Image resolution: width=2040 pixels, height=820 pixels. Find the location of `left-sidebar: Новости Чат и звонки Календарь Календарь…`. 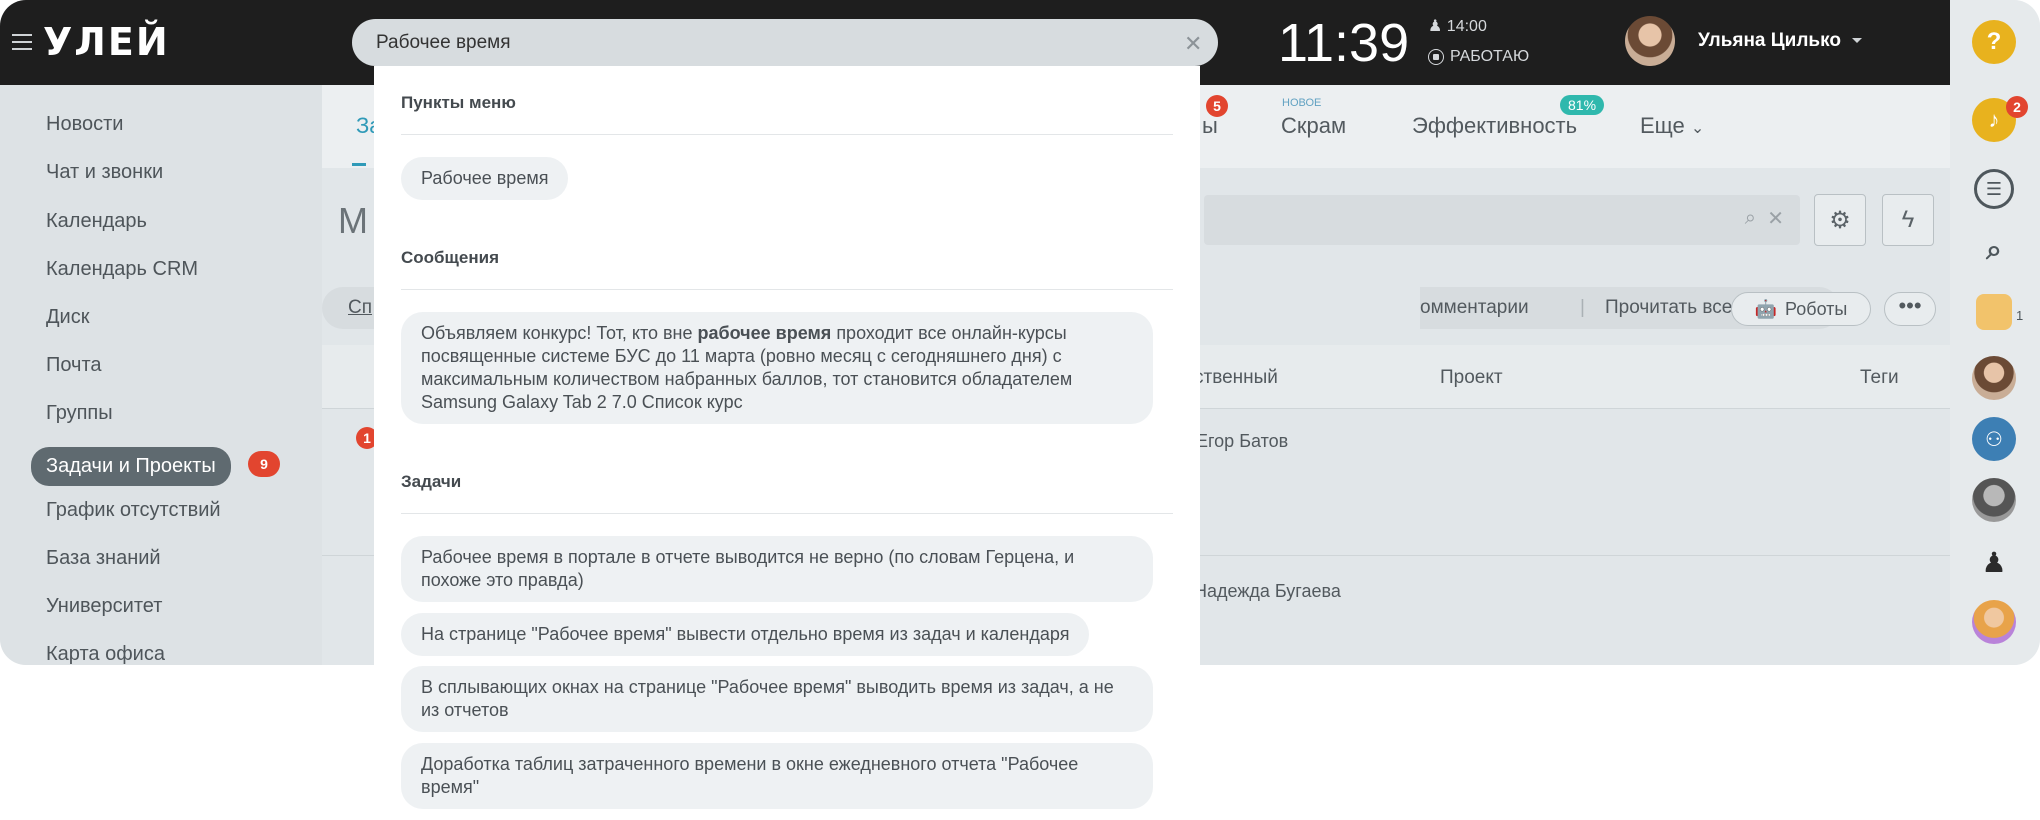

left-sidebar: Новости Чат и звонки Календарь Календарь… is located at coordinates (161, 375).